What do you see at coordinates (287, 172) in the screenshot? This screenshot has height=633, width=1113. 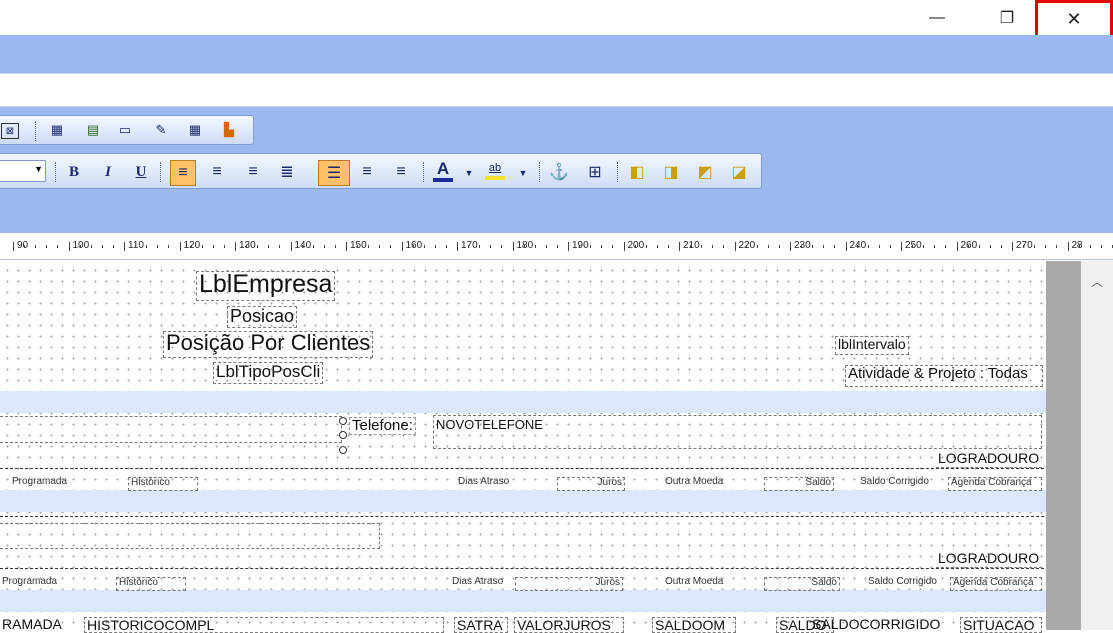 I see `align-justify-icon: ≣` at bounding box center [287, 172].